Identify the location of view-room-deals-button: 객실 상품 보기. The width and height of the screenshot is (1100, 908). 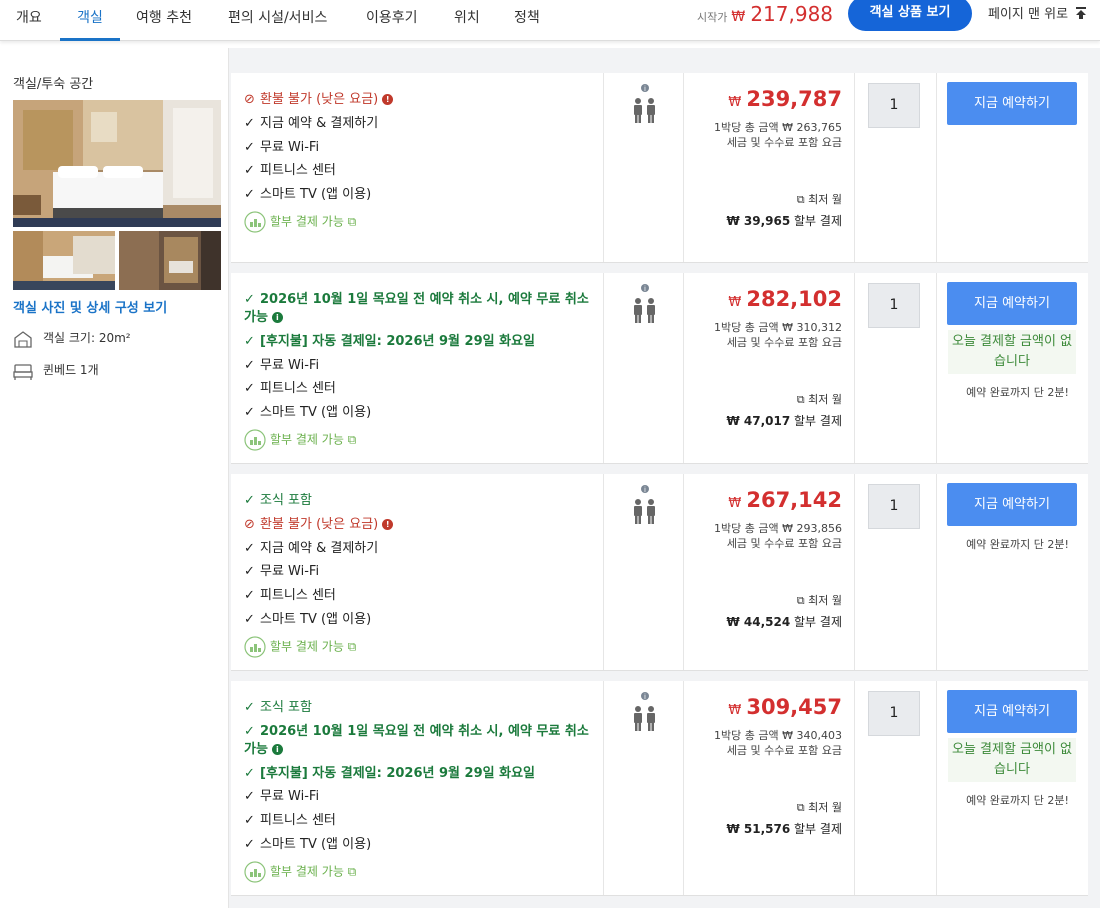
(910, 15).